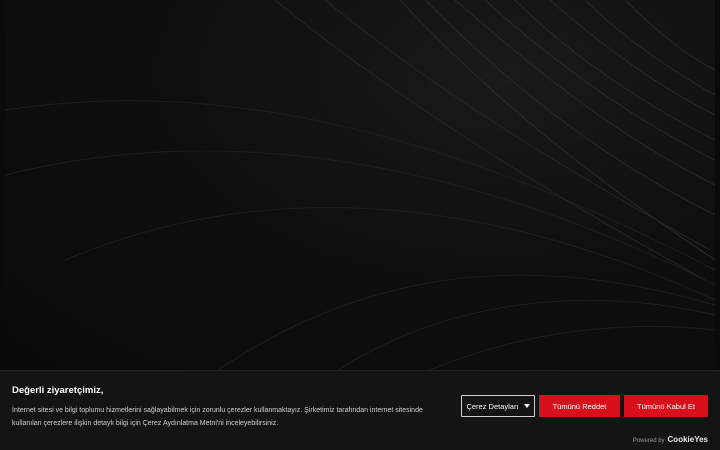 The height and width of the screenshot is (450, 720). I want to click on accept-all-button: Tümünü Kabul Et, so click(666, 406).